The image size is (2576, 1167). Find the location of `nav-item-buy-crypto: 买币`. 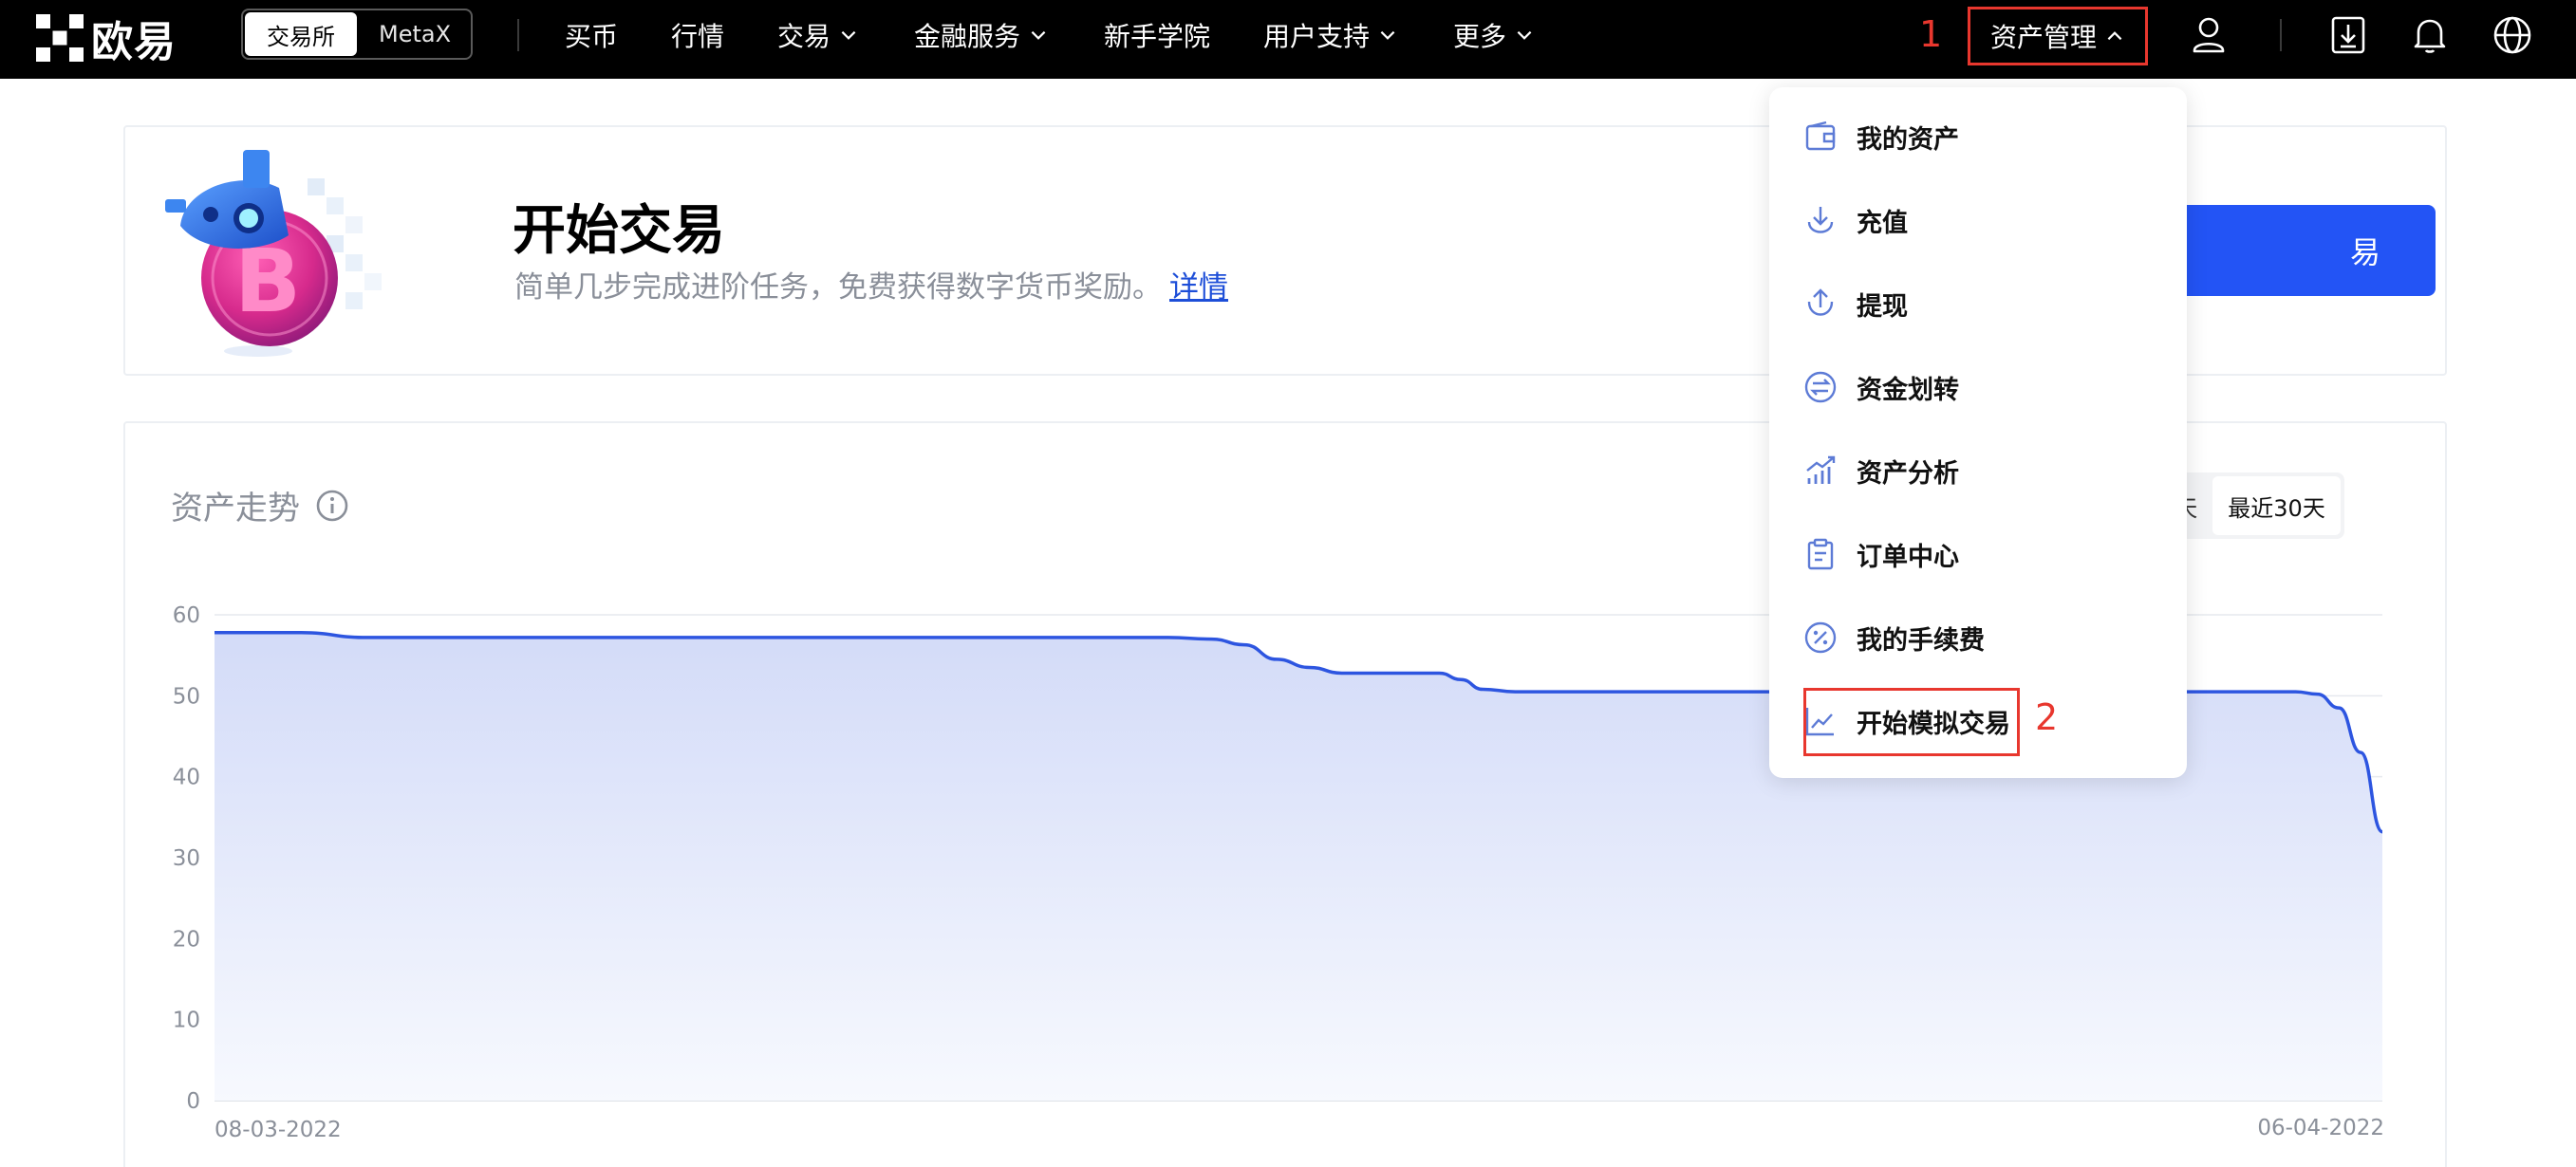

nav-item-buy-crypto: 买币 is located at coordinates (591, 35).